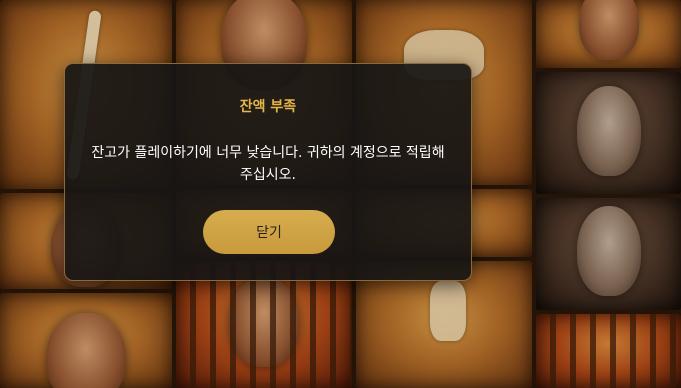  Describe the element at coordinates (269, 232) in the screenshot. I see `close-button: 닫기` at that location.